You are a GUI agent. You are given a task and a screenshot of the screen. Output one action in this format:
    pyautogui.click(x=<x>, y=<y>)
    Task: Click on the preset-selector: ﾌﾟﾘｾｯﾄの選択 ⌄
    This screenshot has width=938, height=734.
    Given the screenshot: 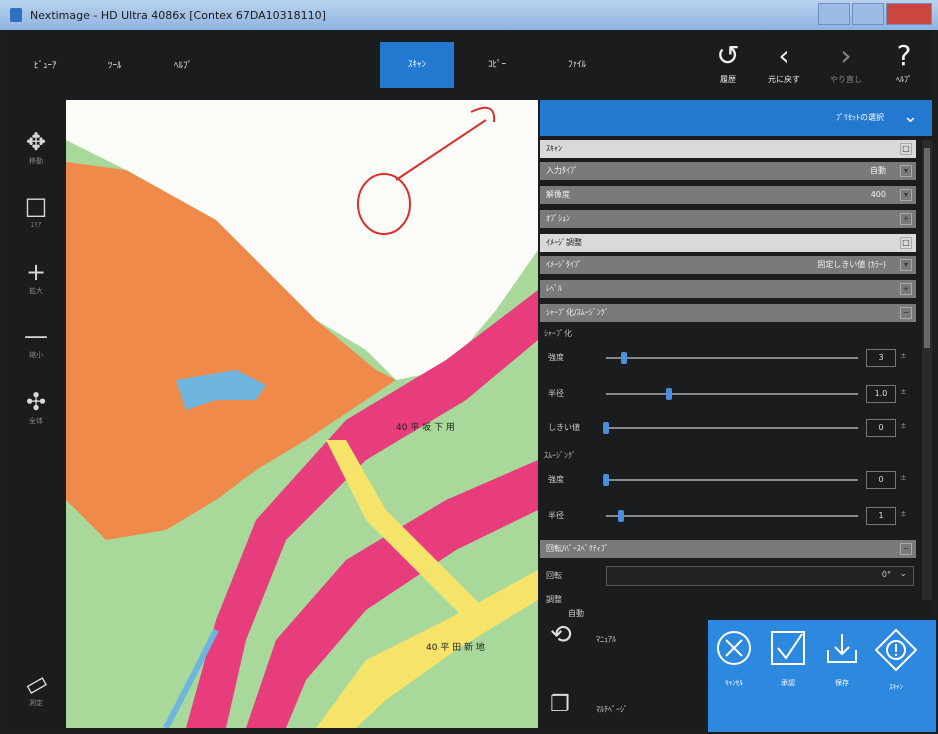 What is the action you would take?
    pyautogui.click(x=736, y=118)
    